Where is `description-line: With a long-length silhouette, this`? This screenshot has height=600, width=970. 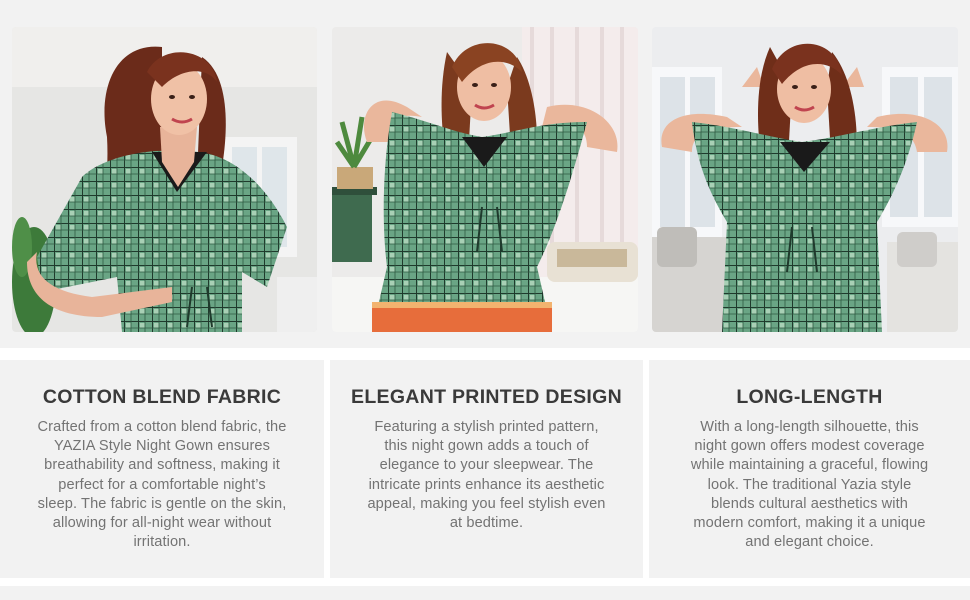 description-line: With a long-length silhouette, this is located at coordinates (809, 427).